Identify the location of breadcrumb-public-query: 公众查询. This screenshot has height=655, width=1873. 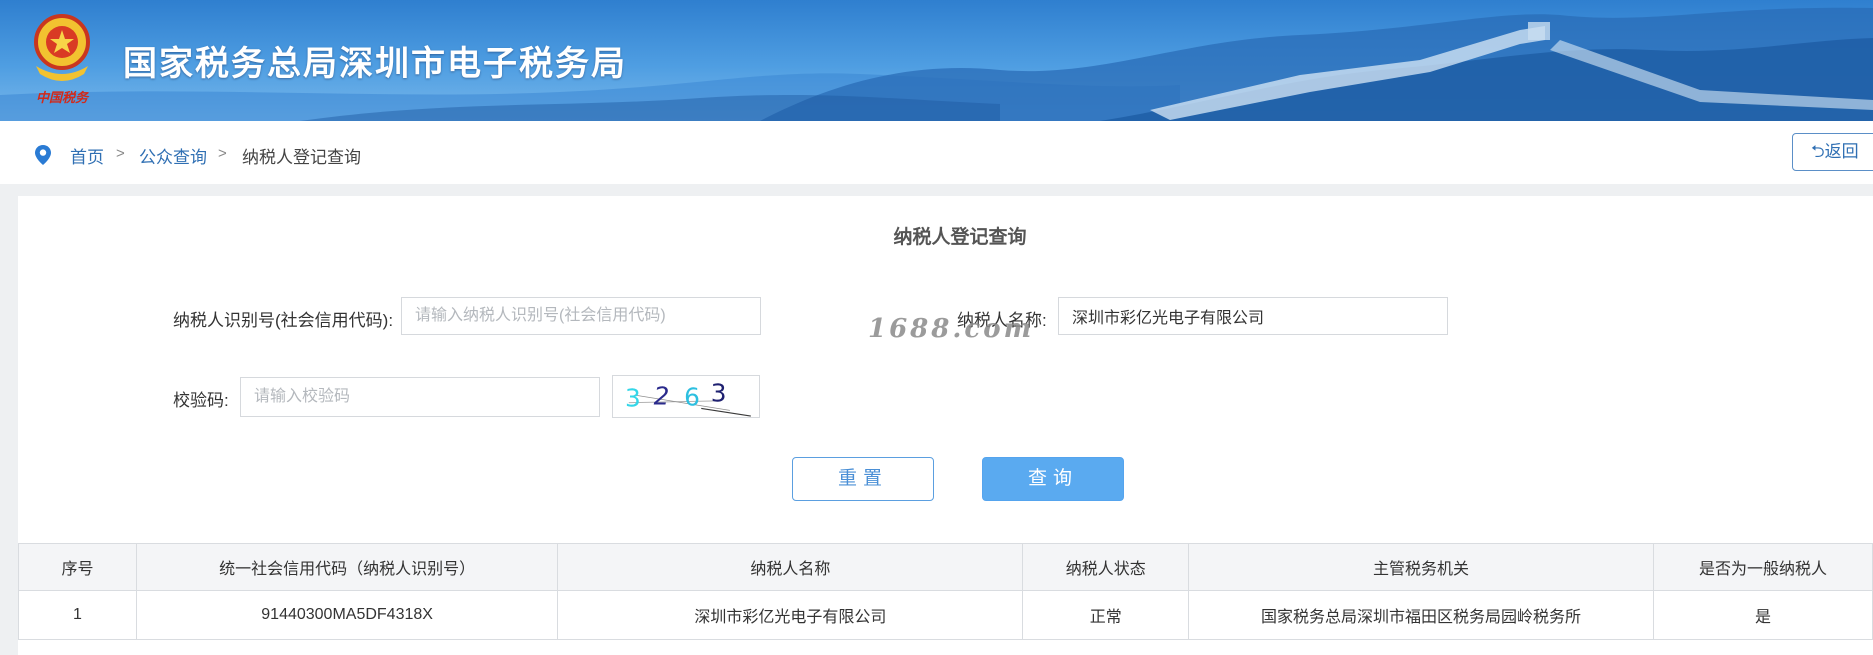
(173, 155).